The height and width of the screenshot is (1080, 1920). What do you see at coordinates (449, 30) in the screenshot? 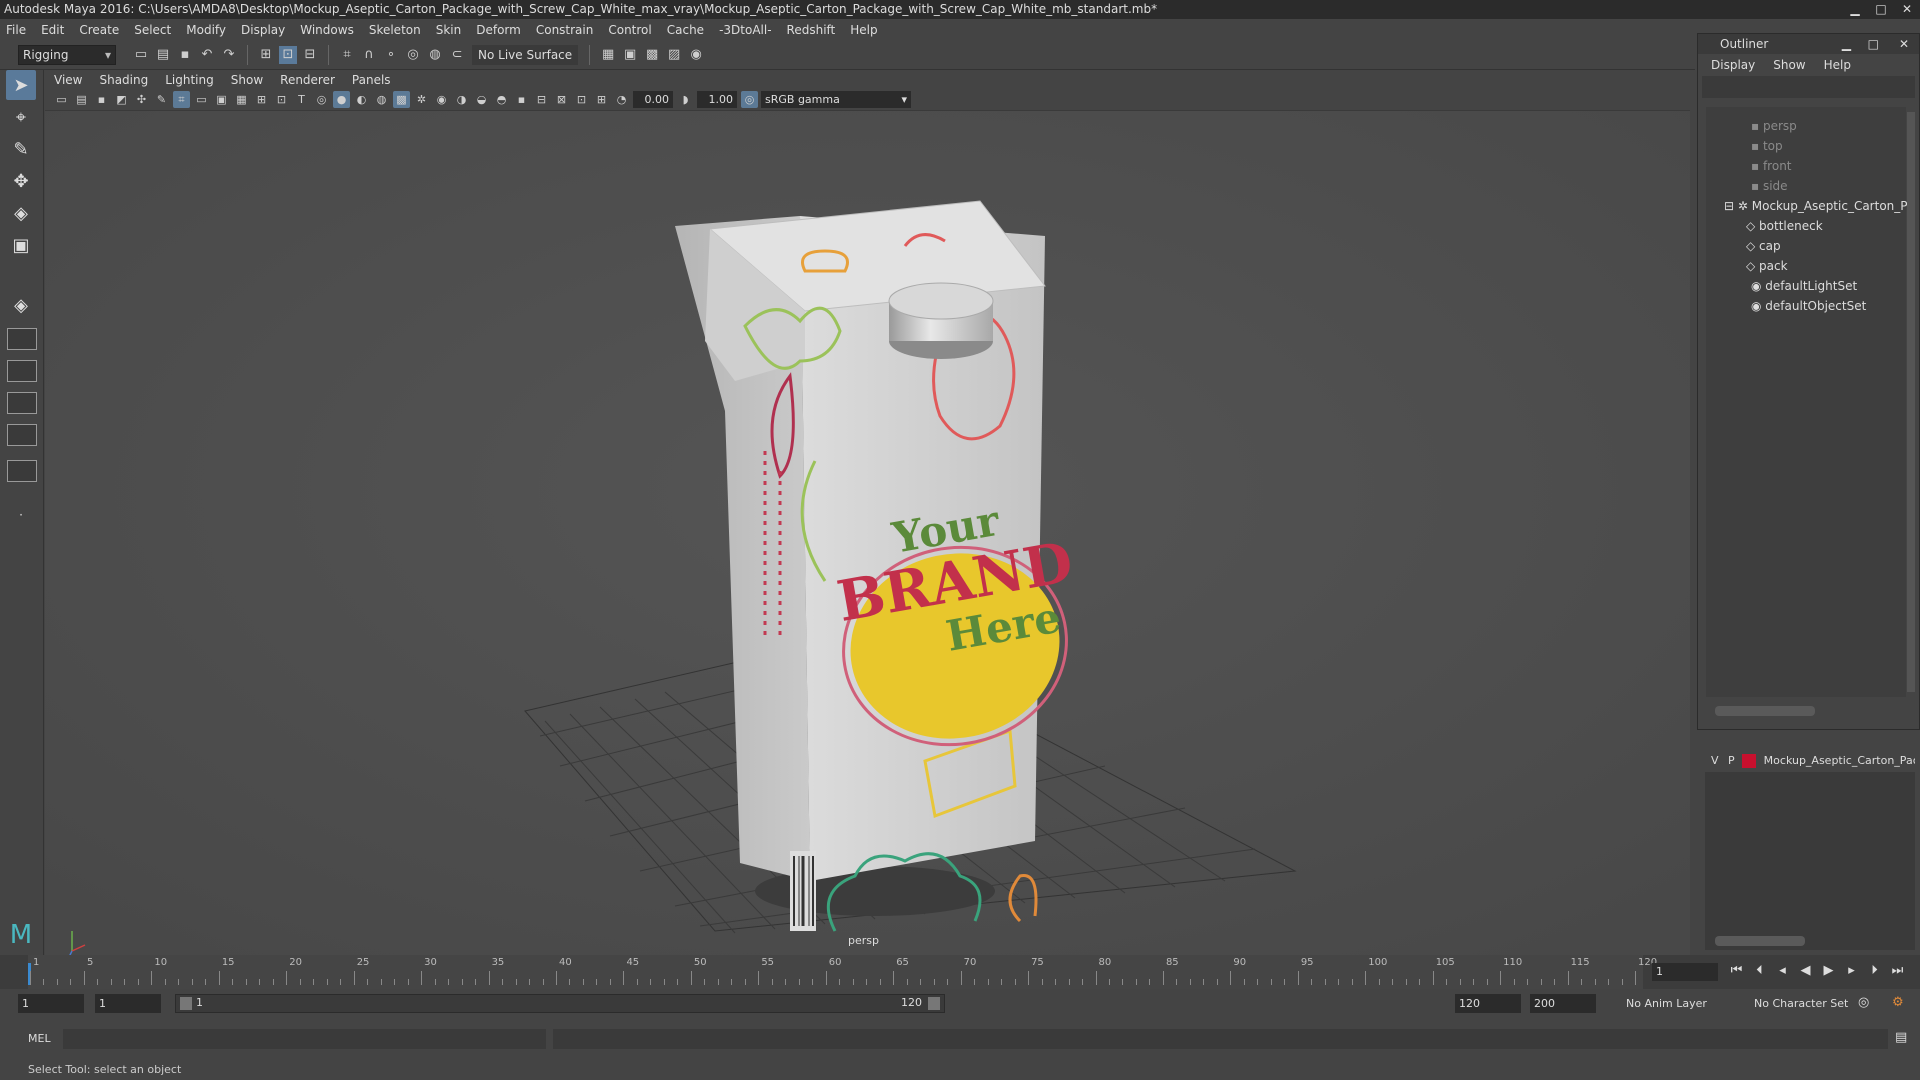
I see `menu-skin: Skin` at bounding box center [449, 30].